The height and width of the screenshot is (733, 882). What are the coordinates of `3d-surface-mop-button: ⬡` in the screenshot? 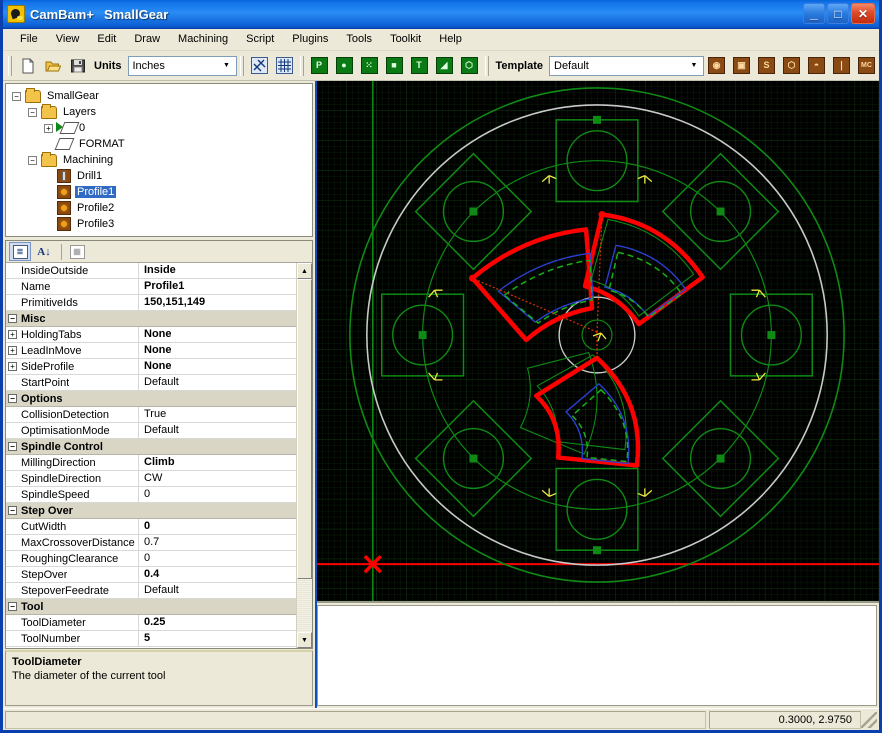 It's located at (791, 66).